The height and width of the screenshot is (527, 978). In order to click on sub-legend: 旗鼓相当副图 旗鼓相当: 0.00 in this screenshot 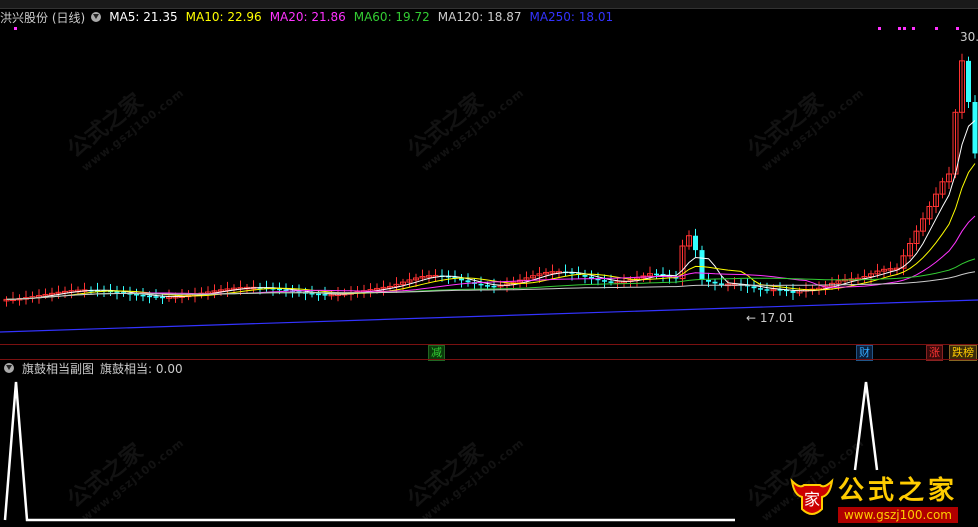, I will do `click(95, 368)`.